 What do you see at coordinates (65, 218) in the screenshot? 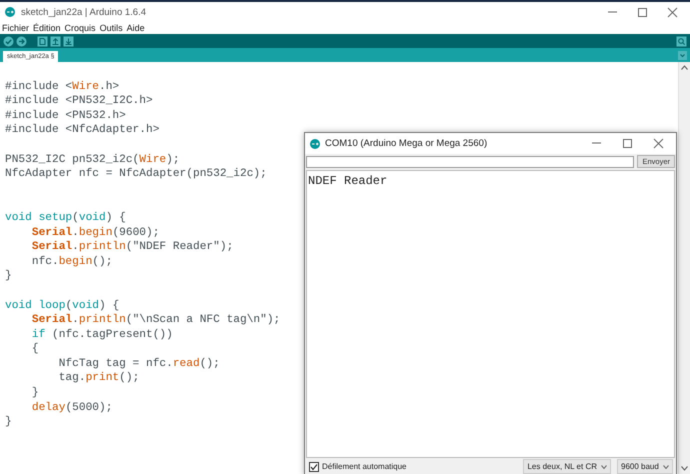
I see `code-line: void setup(void) {` at bounding box center [65, 218].